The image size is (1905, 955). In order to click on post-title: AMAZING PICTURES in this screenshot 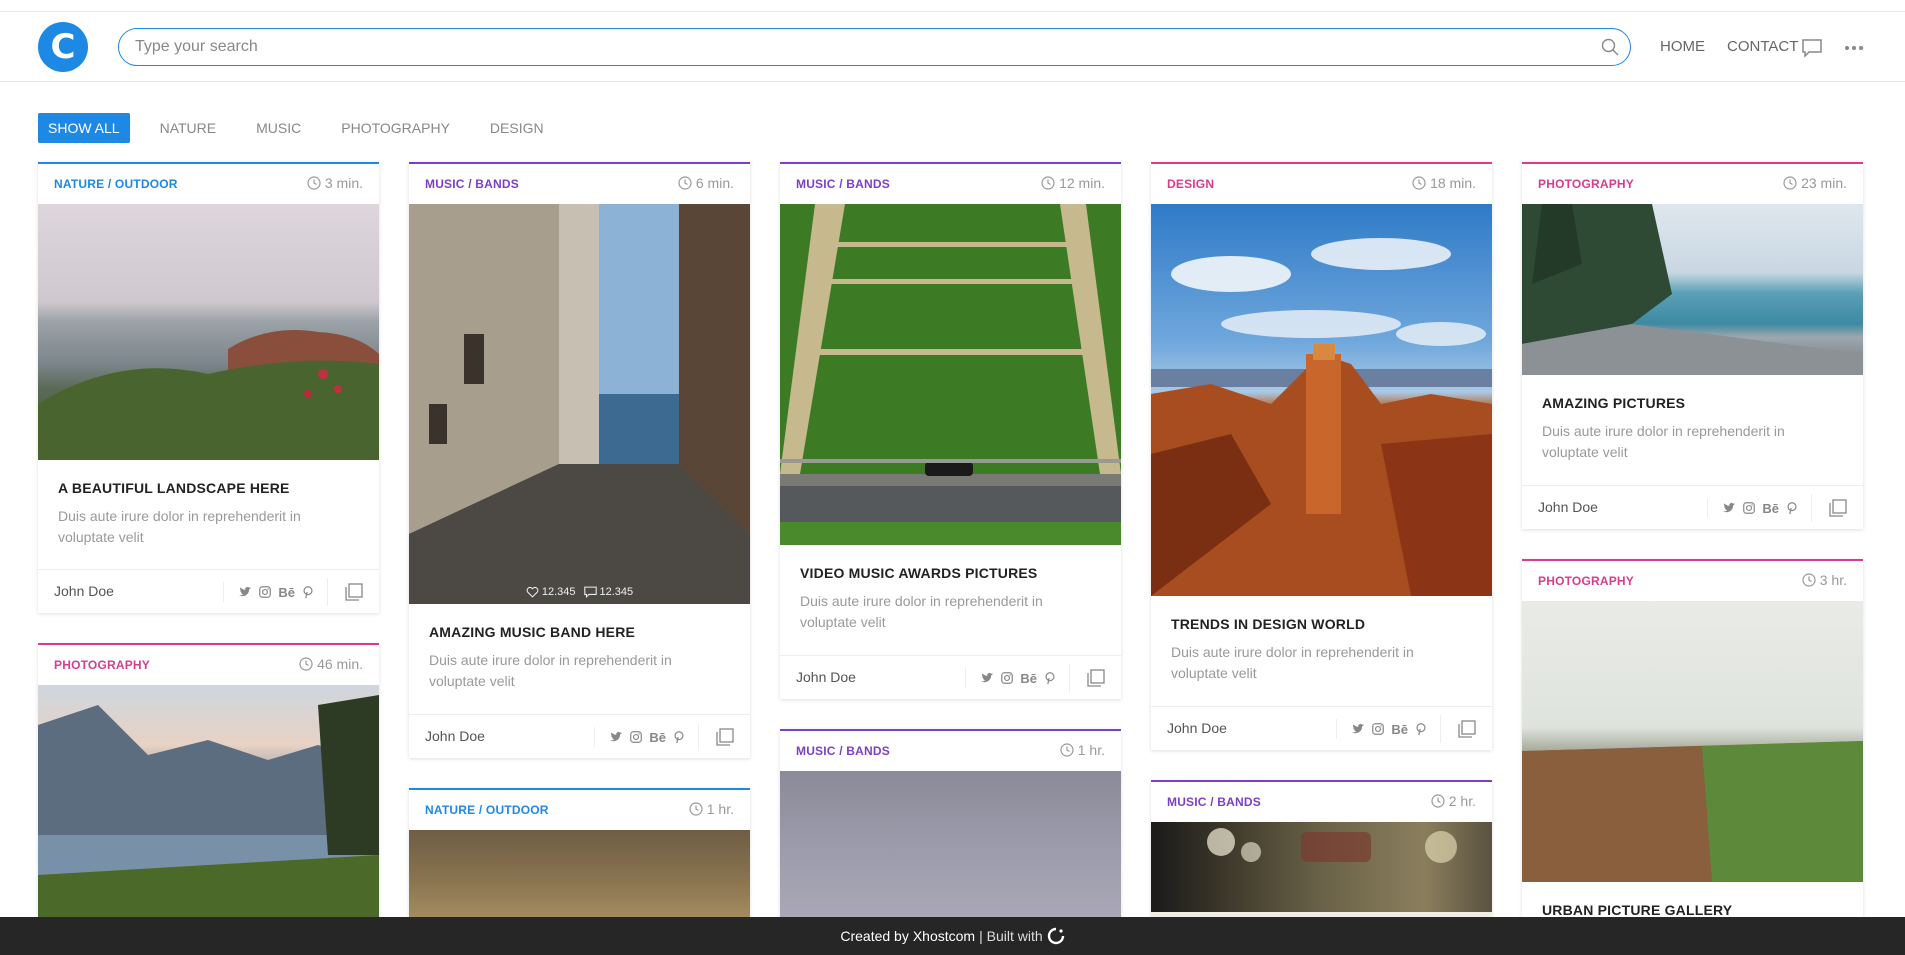, I will do `click(1692, 403)`.